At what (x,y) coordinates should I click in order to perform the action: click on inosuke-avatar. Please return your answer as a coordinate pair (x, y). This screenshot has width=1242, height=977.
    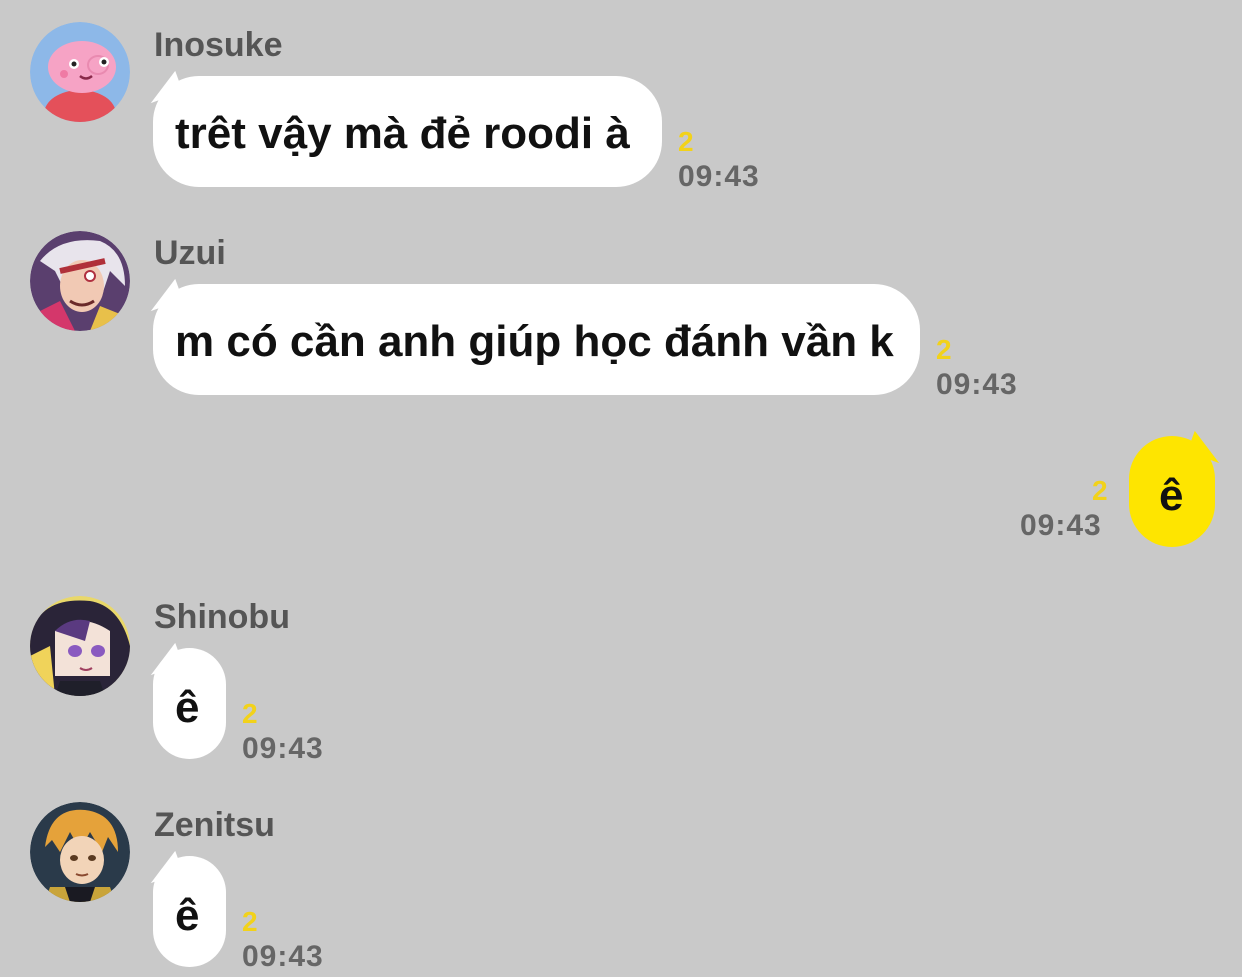
    Looking at the image, I should click on (80, 72).